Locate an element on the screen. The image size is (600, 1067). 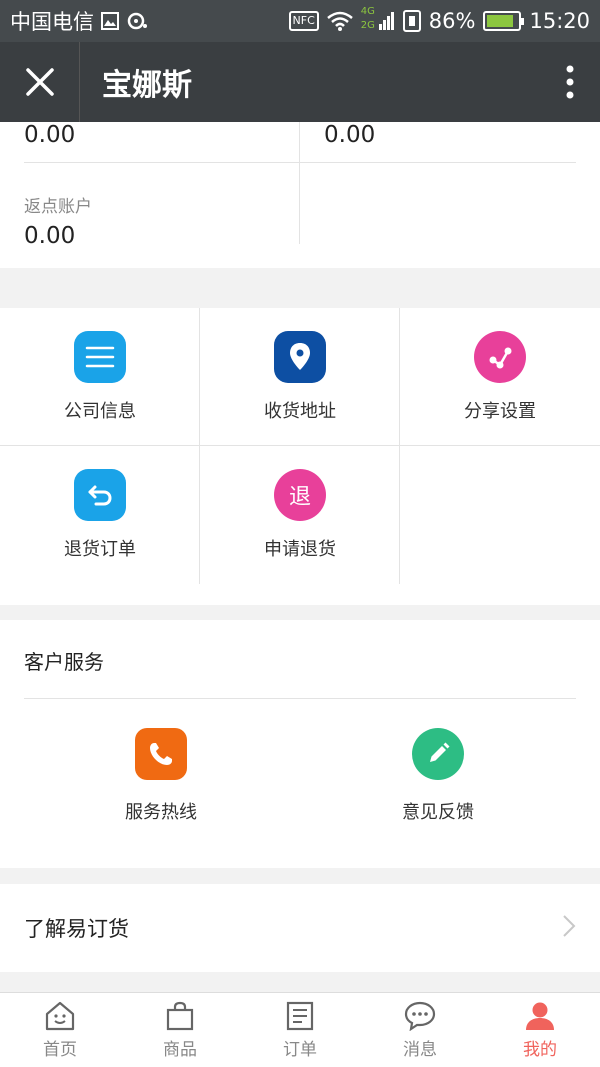
return-arrow-icon is located at coordinates (100, 495).